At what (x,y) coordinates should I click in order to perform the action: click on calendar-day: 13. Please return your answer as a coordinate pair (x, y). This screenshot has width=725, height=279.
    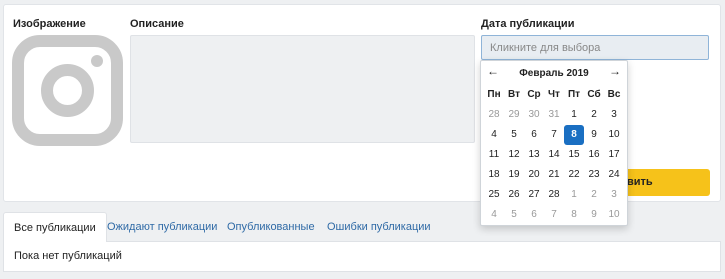
    Looking at the image, I should click on (534, 155).